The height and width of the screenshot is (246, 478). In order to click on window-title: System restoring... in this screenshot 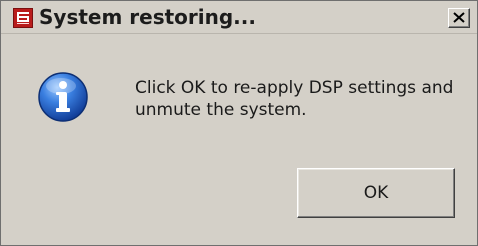, I will do `click(147, 17)`.